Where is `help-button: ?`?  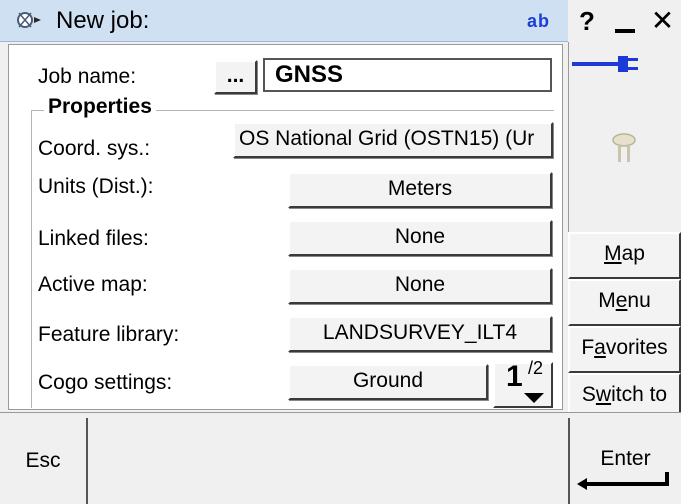
help-button: ? is located at coordinates (587, 21).